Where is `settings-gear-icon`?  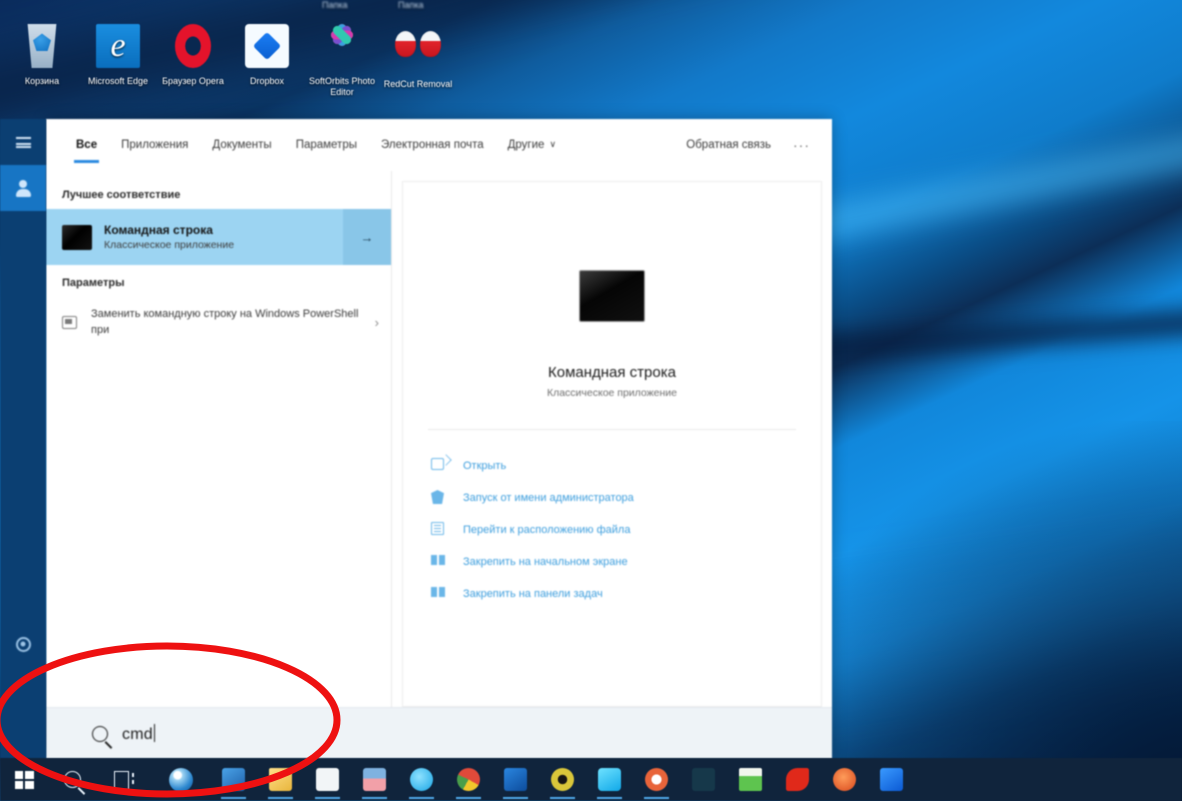
settings-gear-icon is located at coordinates (23, 644).